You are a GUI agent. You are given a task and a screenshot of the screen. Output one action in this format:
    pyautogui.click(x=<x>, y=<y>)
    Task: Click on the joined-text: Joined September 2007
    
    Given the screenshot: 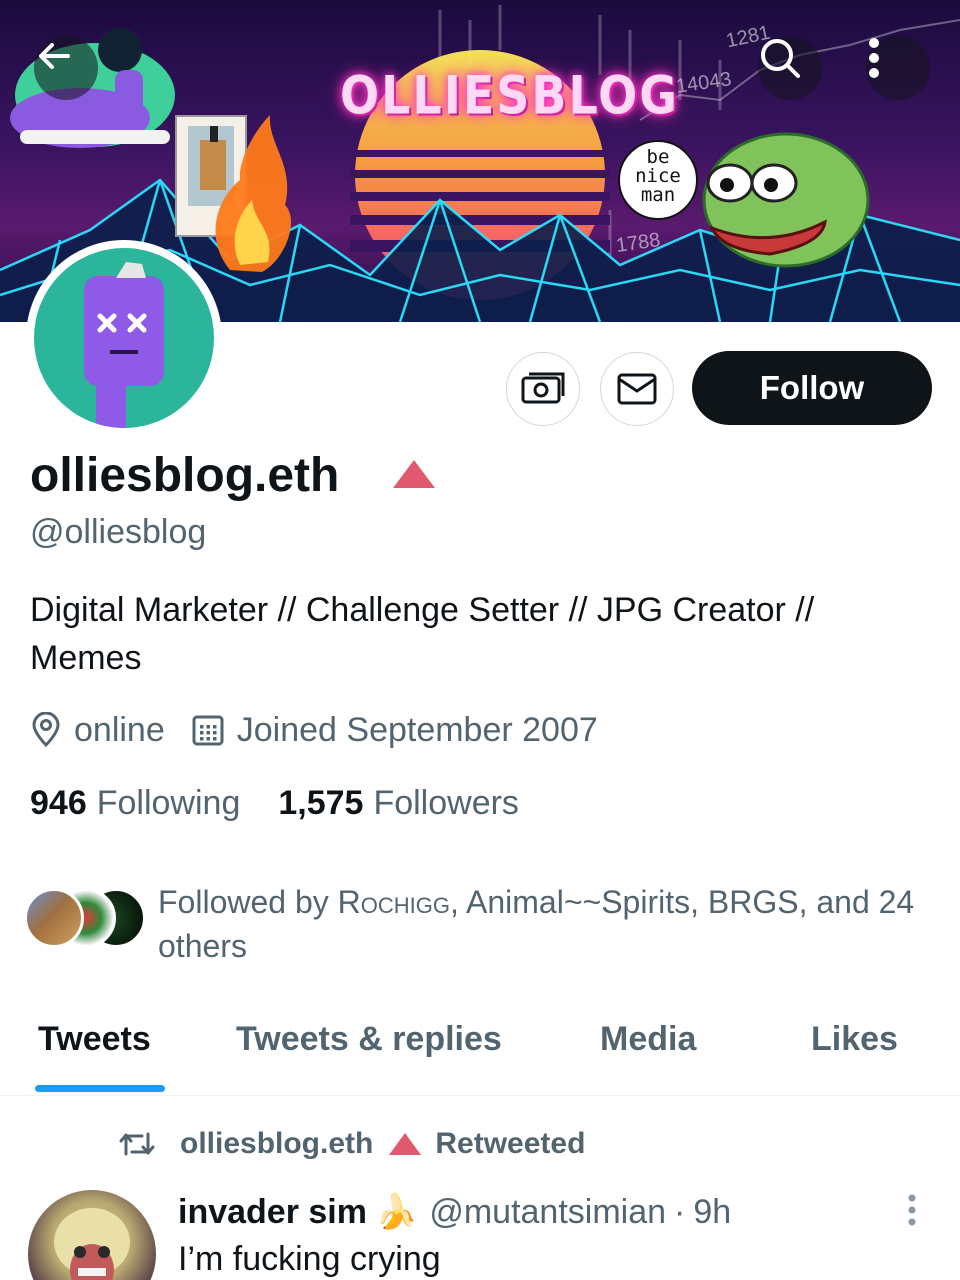 What is the action you would take?
    pyautogui.click(x=417, y=729)
    